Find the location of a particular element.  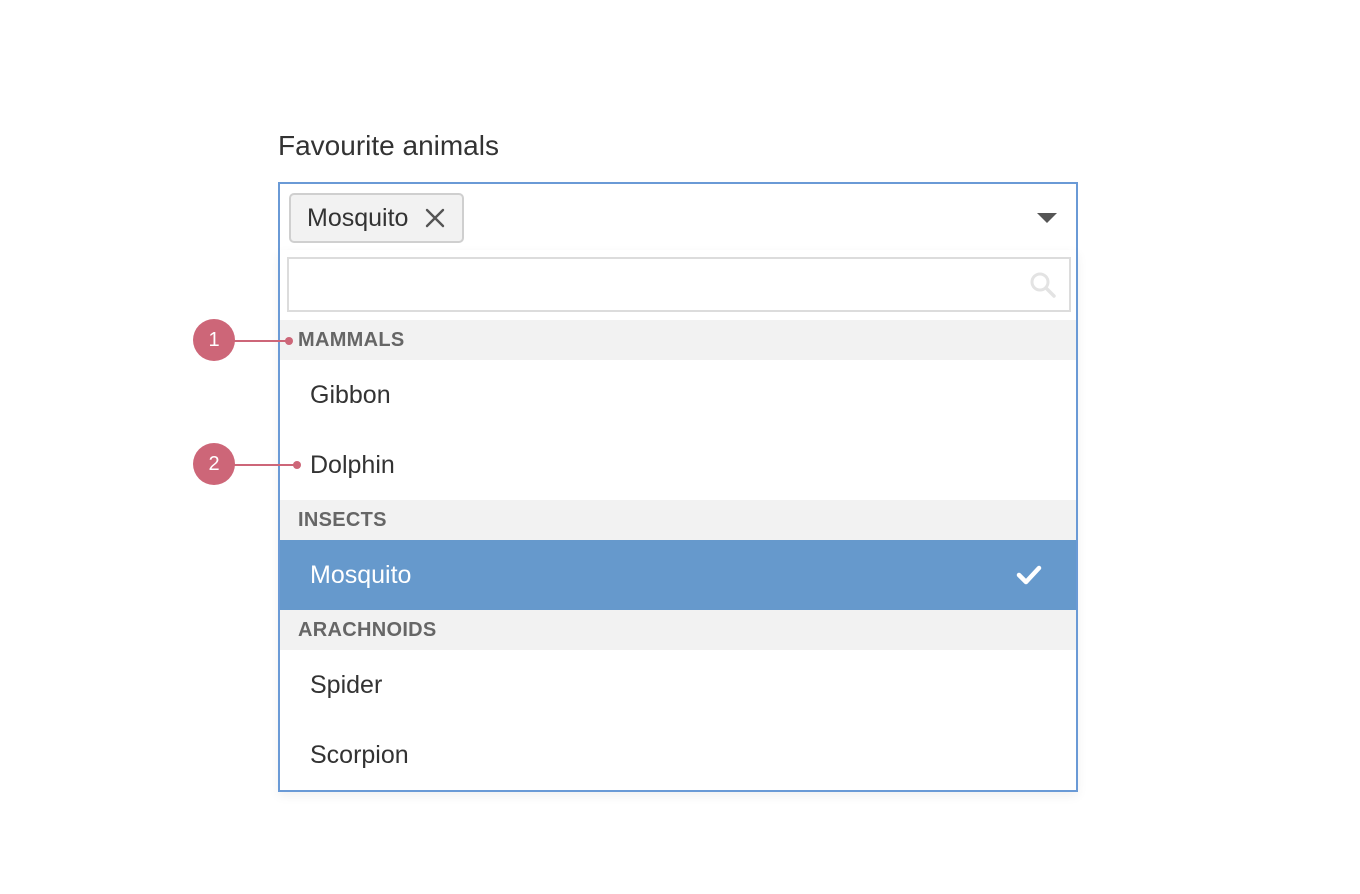

option-label: Scorpion is located at coordinates (359, 754).